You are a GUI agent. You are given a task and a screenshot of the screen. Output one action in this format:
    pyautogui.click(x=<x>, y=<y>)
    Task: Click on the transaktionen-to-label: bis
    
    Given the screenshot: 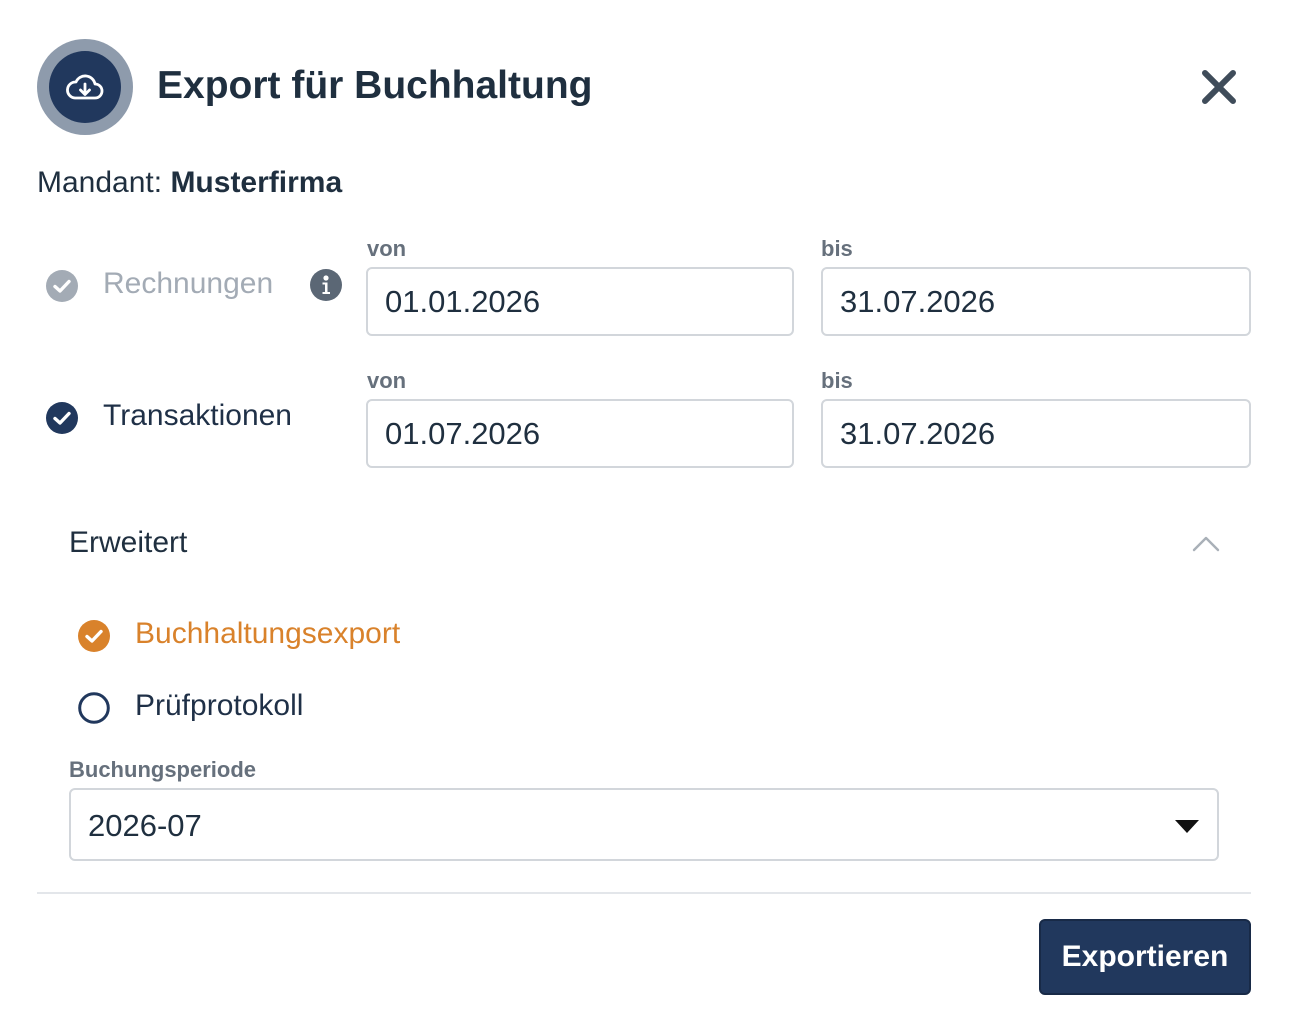 What is the action you would take?
    pyautogui.click(x=837, y=380)
    